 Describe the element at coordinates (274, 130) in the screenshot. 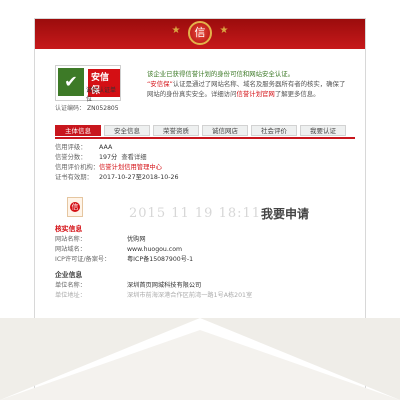

I see `tab-social-reviews: 社会评价` at that location.